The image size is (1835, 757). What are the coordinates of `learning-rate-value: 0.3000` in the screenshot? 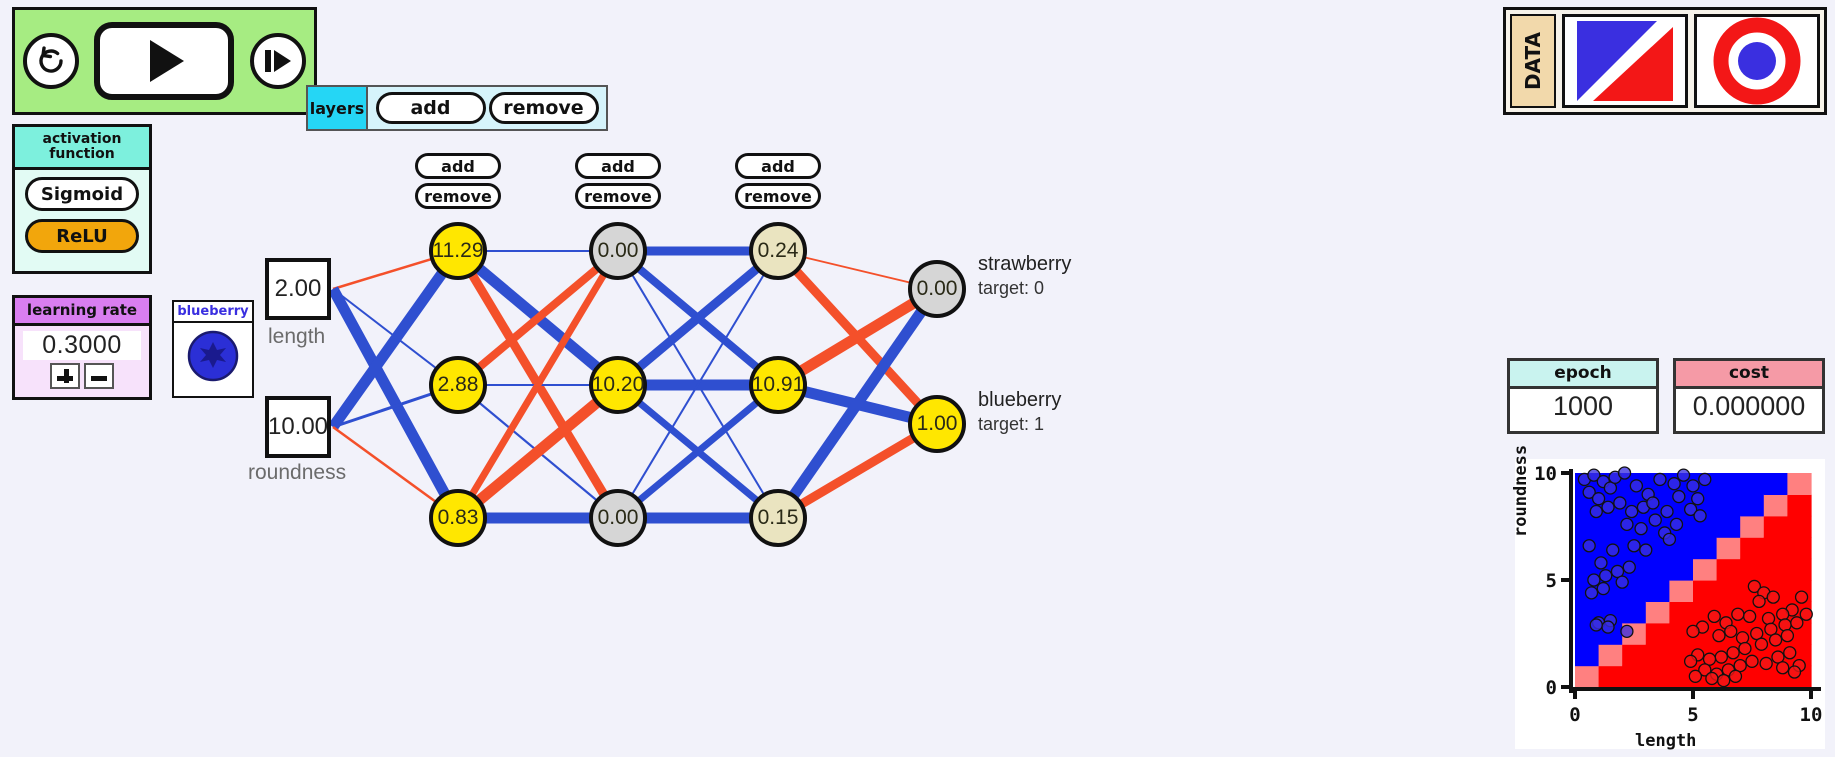 It's located at (82, 345).